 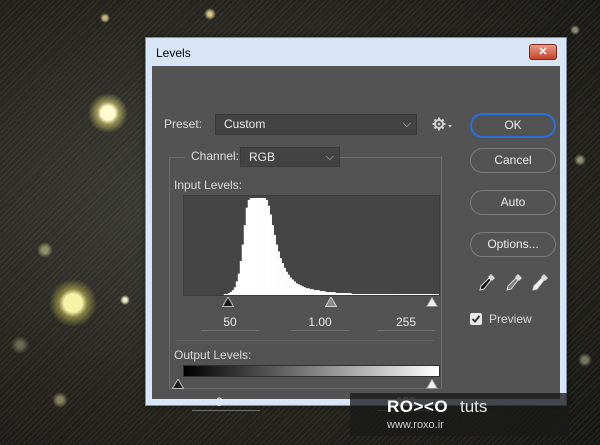 I want to click on white-point-eyedropper-icon, so click(x=540, y=283).